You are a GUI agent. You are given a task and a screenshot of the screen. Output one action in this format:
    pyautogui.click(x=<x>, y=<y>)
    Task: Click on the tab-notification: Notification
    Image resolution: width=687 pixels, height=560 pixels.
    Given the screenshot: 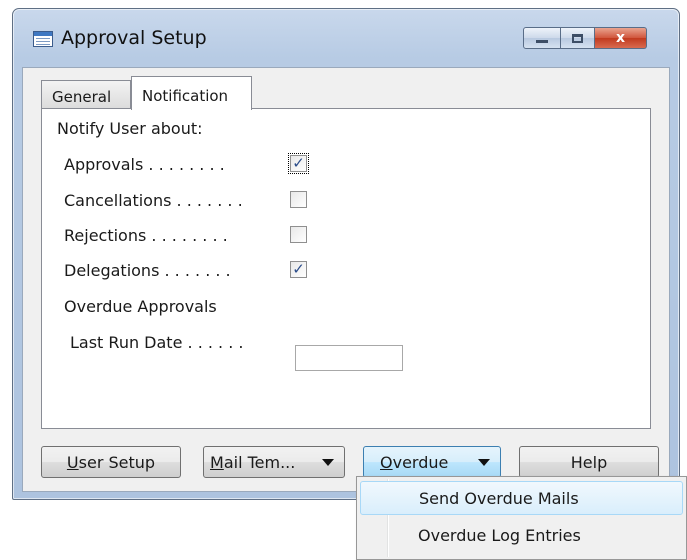 What is the action you would take?
    pyautogui.click(x=191, y=93)
    